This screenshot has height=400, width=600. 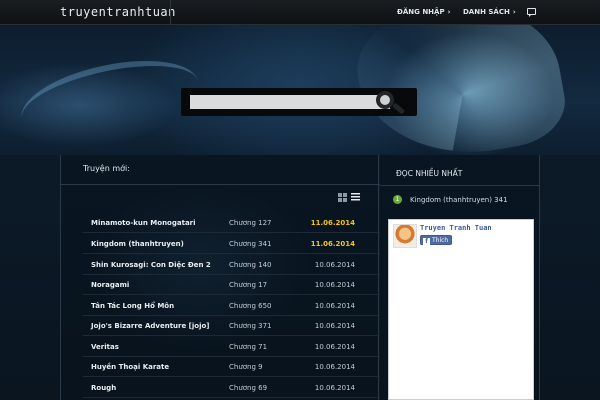 What do you see at coordinates (531, 12) in the screenshot?
I see `chat-bubble-icon` at bounding box center [531, 12].